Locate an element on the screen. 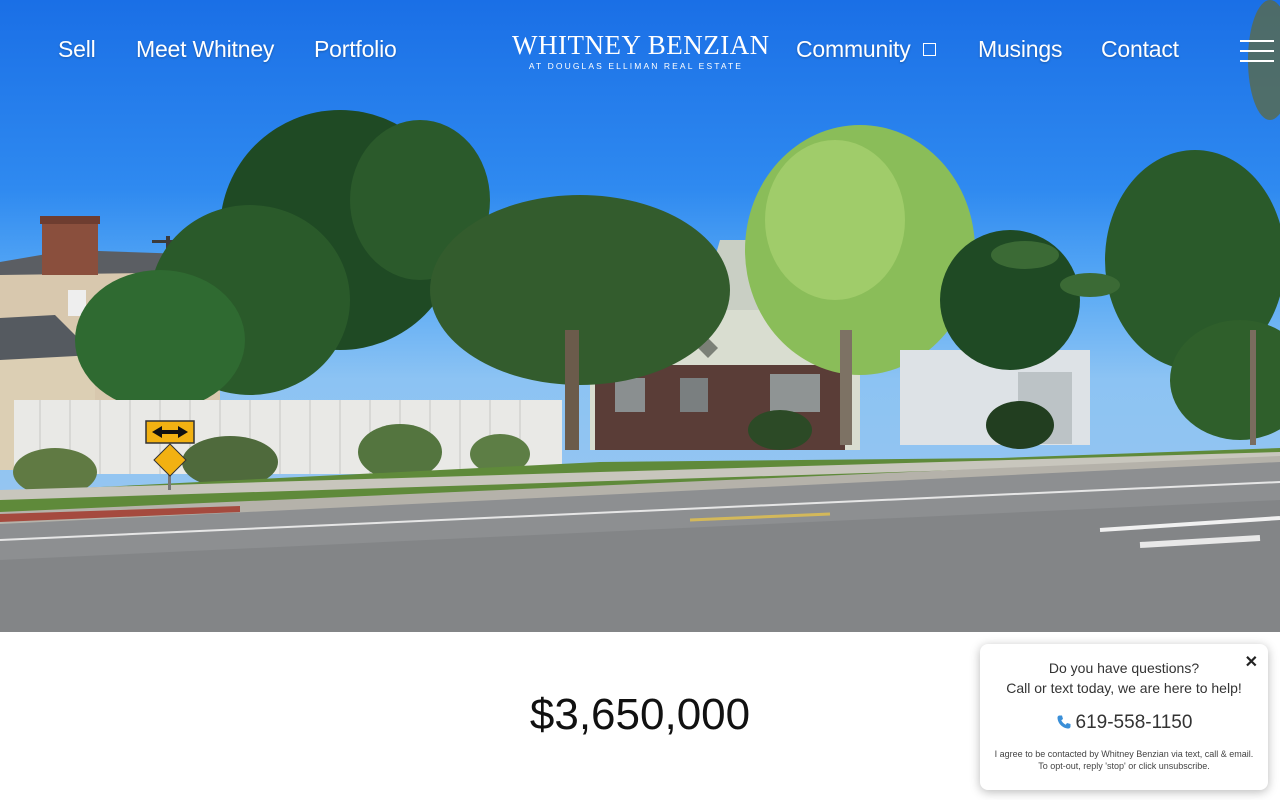 This screenshot has width=1280, height=800. popup-cta: Call or text today, we are here to help! is located at coordinates (1124, 688).